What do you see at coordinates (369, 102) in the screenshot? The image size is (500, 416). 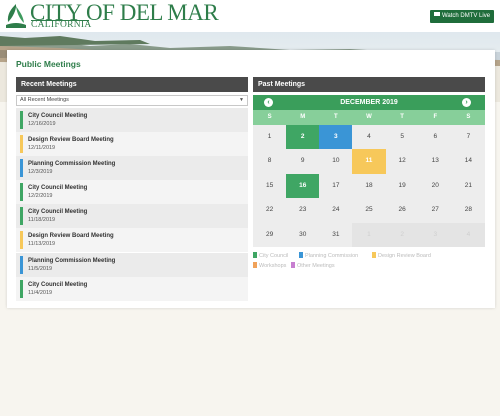 I see `calendar-month-label: DECEMBER 2019` at bounding box center [369, 102].